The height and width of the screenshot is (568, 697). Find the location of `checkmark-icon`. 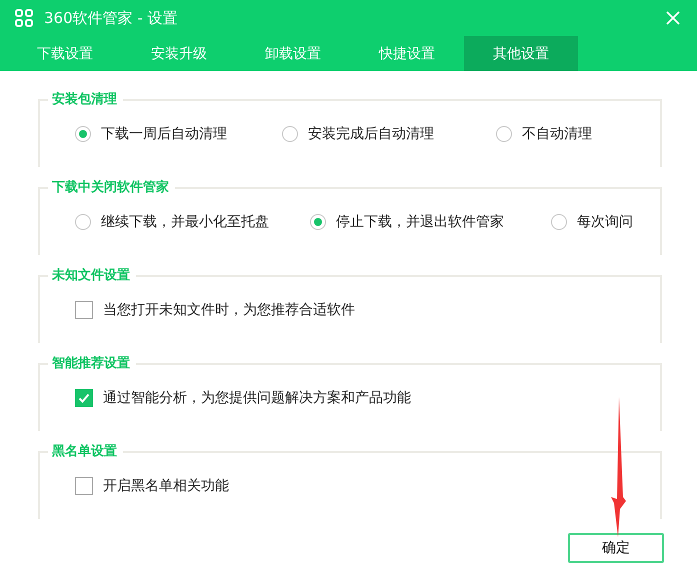

checkmark-icon is located at coordinates (84, 398).